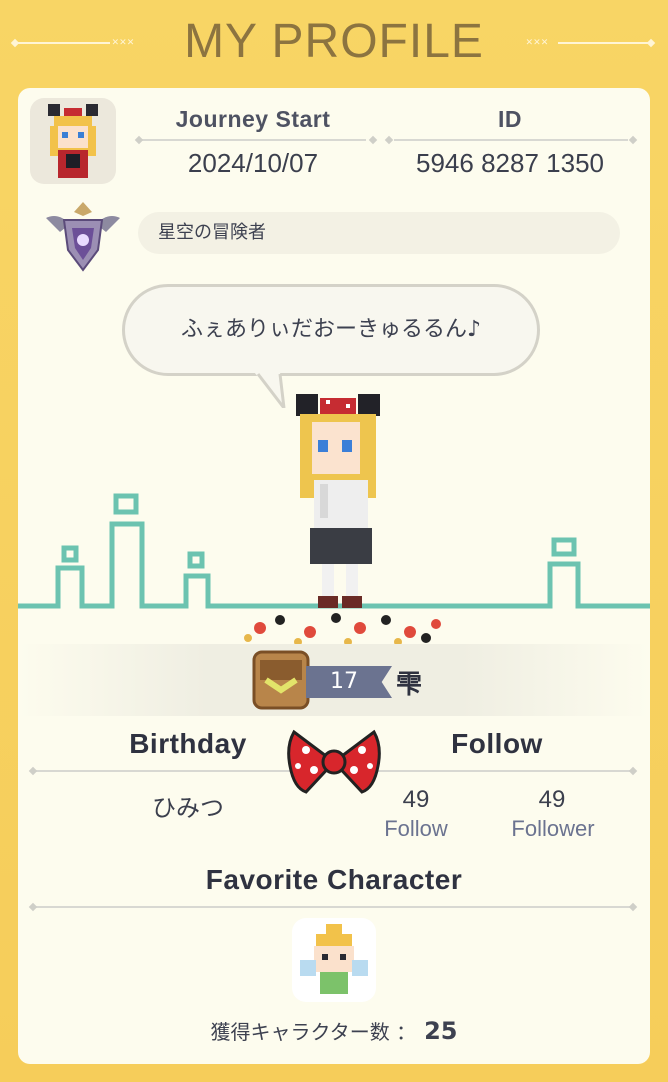 Image resolution: width=668 pixels, height=1082 pixels. I want to click on birthday-label: Birthday, so click(188, 743).